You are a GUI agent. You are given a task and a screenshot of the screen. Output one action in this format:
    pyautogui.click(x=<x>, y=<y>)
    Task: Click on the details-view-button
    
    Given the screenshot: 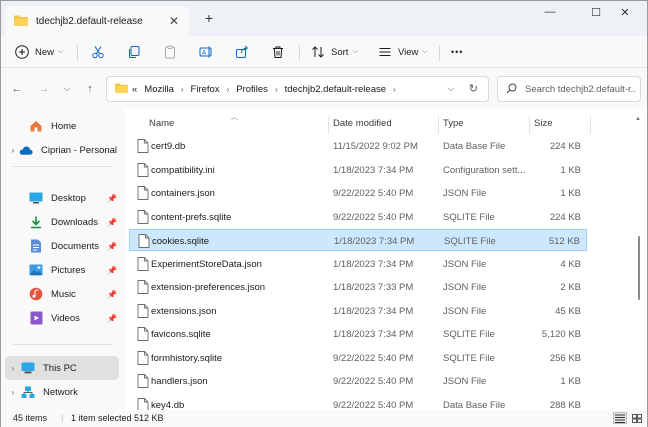 What is the action you would take?
    pyautogui.click(x=620, y=418)
    